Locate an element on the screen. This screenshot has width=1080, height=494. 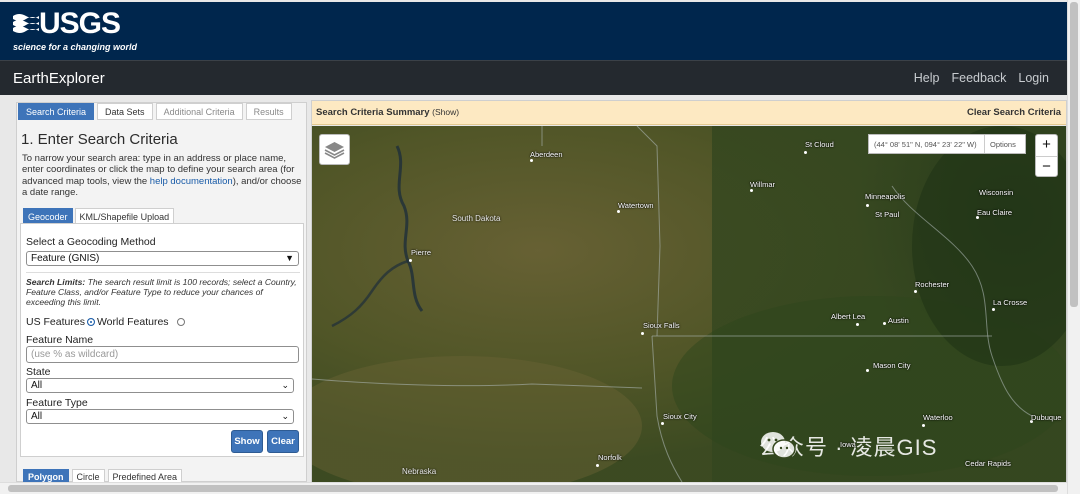
nav-links: Help Feedback Login is located at coordinates (981, 78).